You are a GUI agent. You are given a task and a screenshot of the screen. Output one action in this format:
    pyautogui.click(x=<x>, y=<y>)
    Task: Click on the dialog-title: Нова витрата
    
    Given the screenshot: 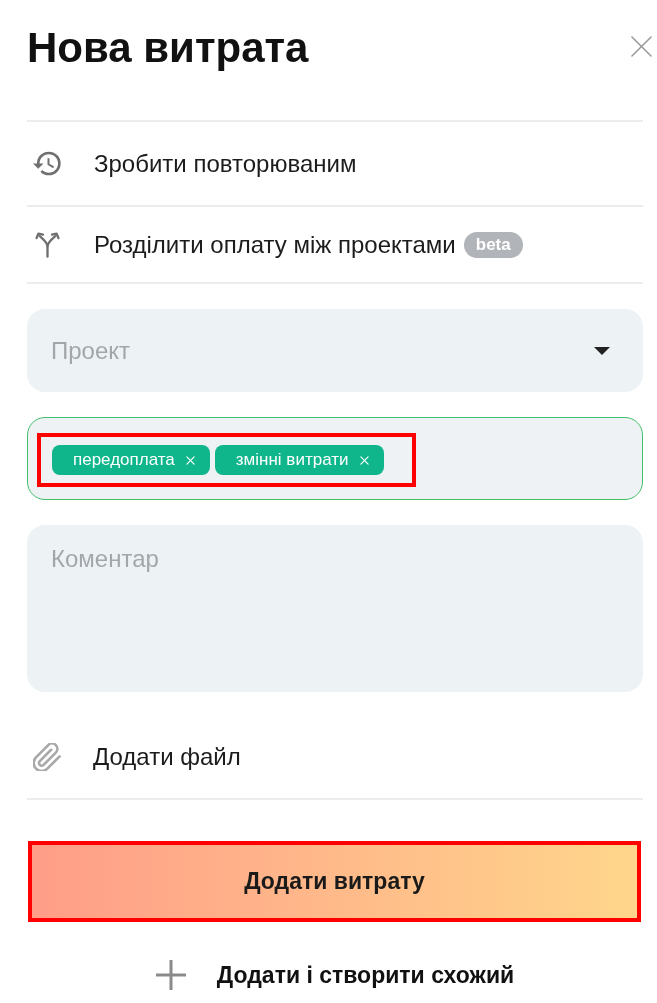 What is the action you would take?
    pyautogui.click(x=168, y=48)
    